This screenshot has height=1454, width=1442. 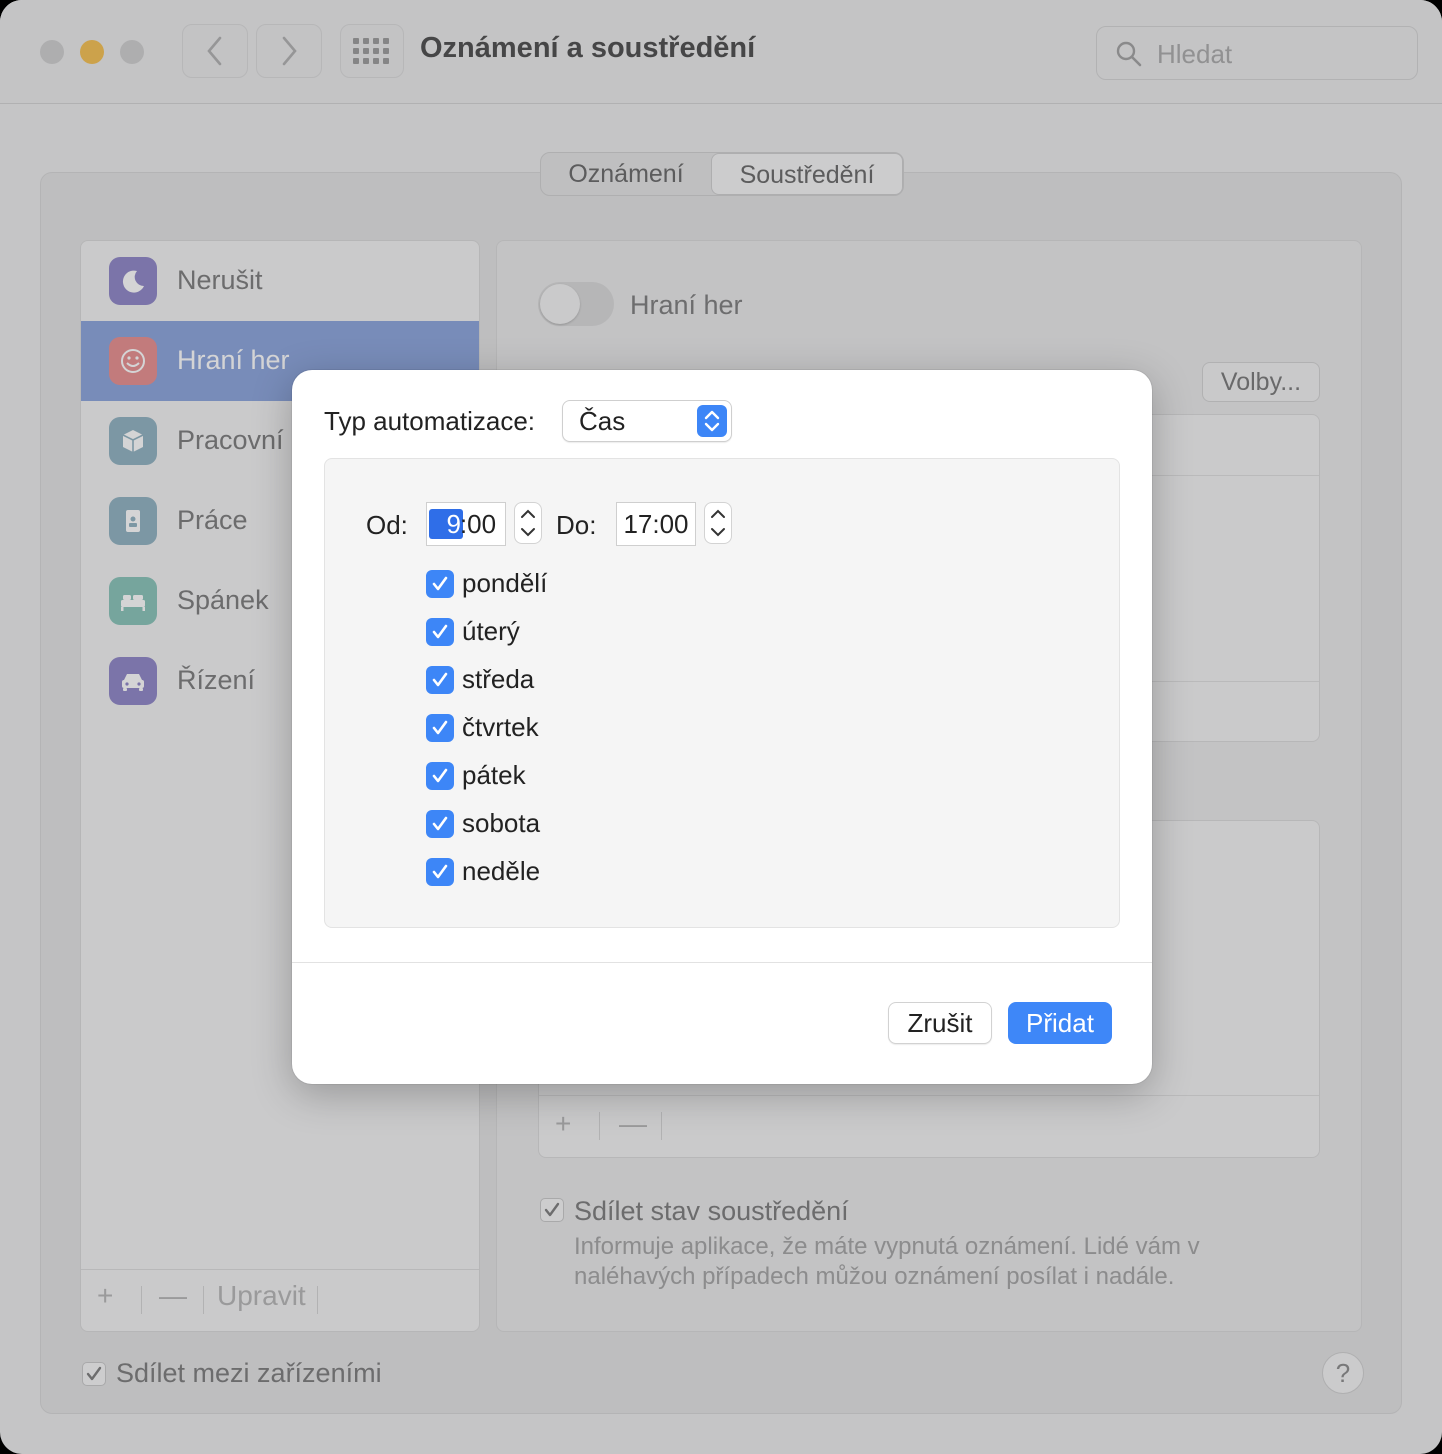 What do you see at coordinates (212, 520) in the screenshot?
I see `sidebar-item-label: Práce` at bounding box center [212, 520].